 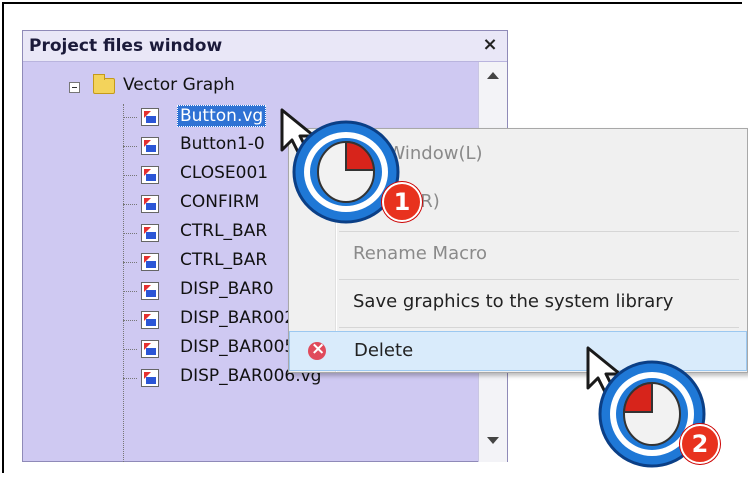 What do you see at coordinates (104, 84) in the screenshot?
I see `folder-icon` at bounding box center [104, 84].